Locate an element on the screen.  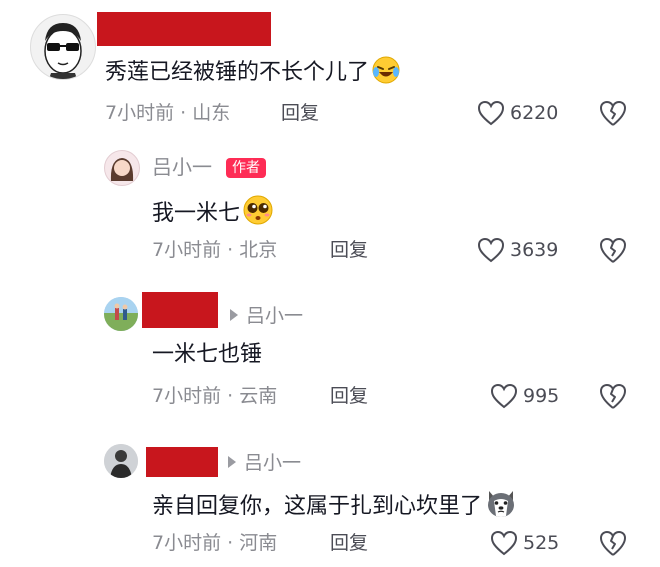
person-photo-avatar-icon is located at coordinates (121, 461).